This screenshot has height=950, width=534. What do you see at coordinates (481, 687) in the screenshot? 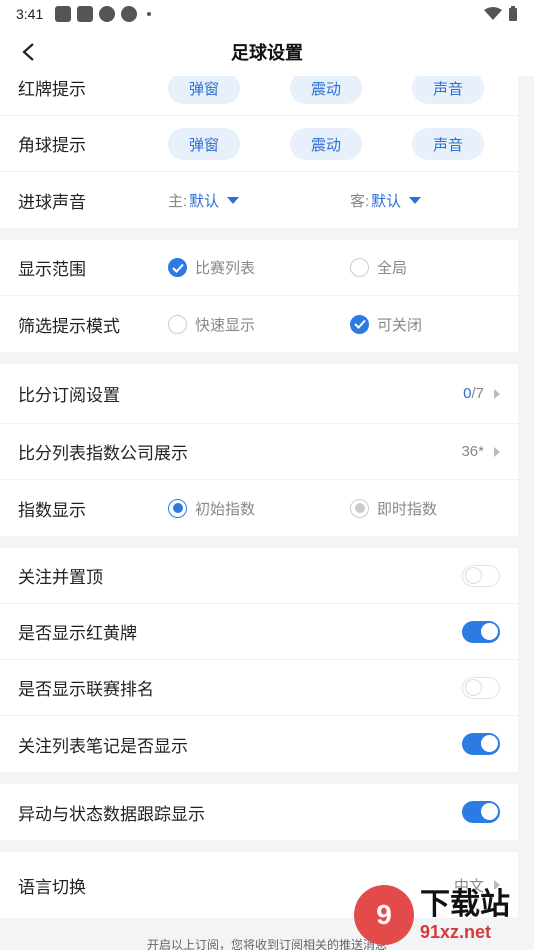
I see `show-ranking-toggle` at bounding box center [481, 687].